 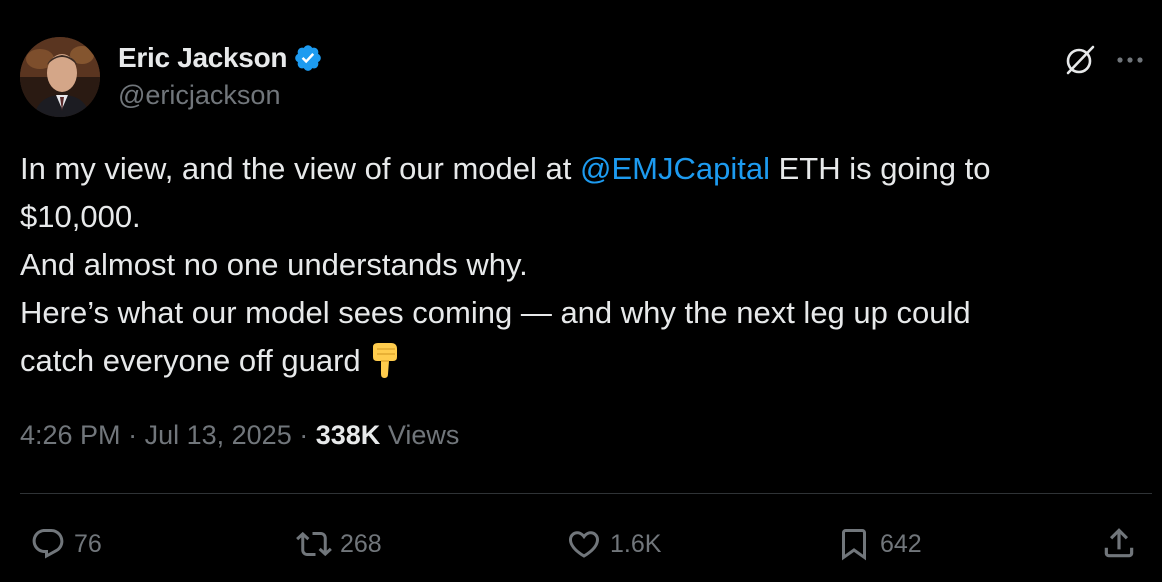 What do you see at coordinates (675, 168) in the screenshot?
I see `mention-link: @EMJCapital` at bounding box center [675, 168].